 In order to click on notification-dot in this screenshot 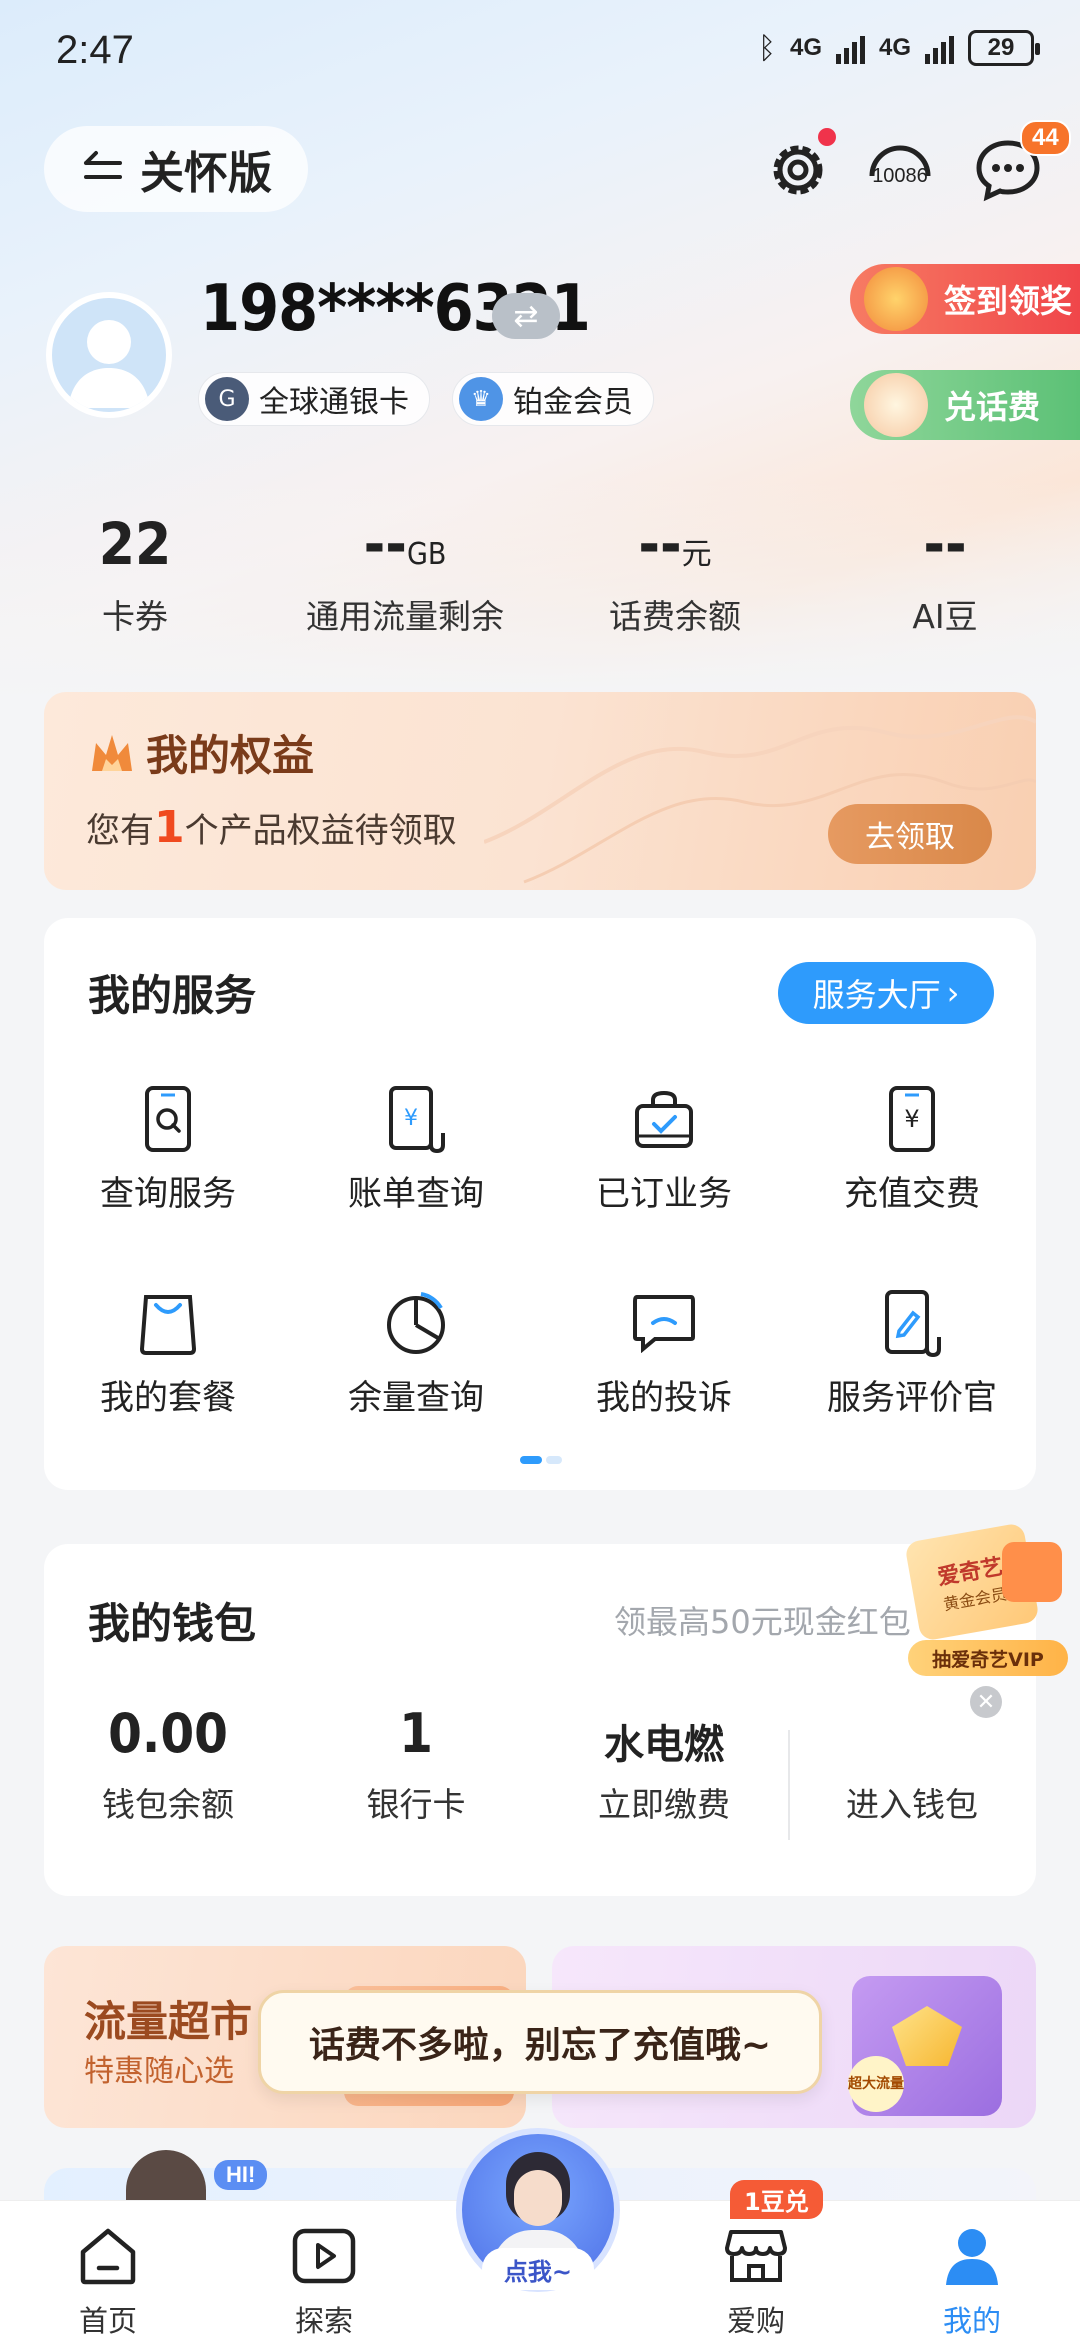, I will do `click(827, 137)`.